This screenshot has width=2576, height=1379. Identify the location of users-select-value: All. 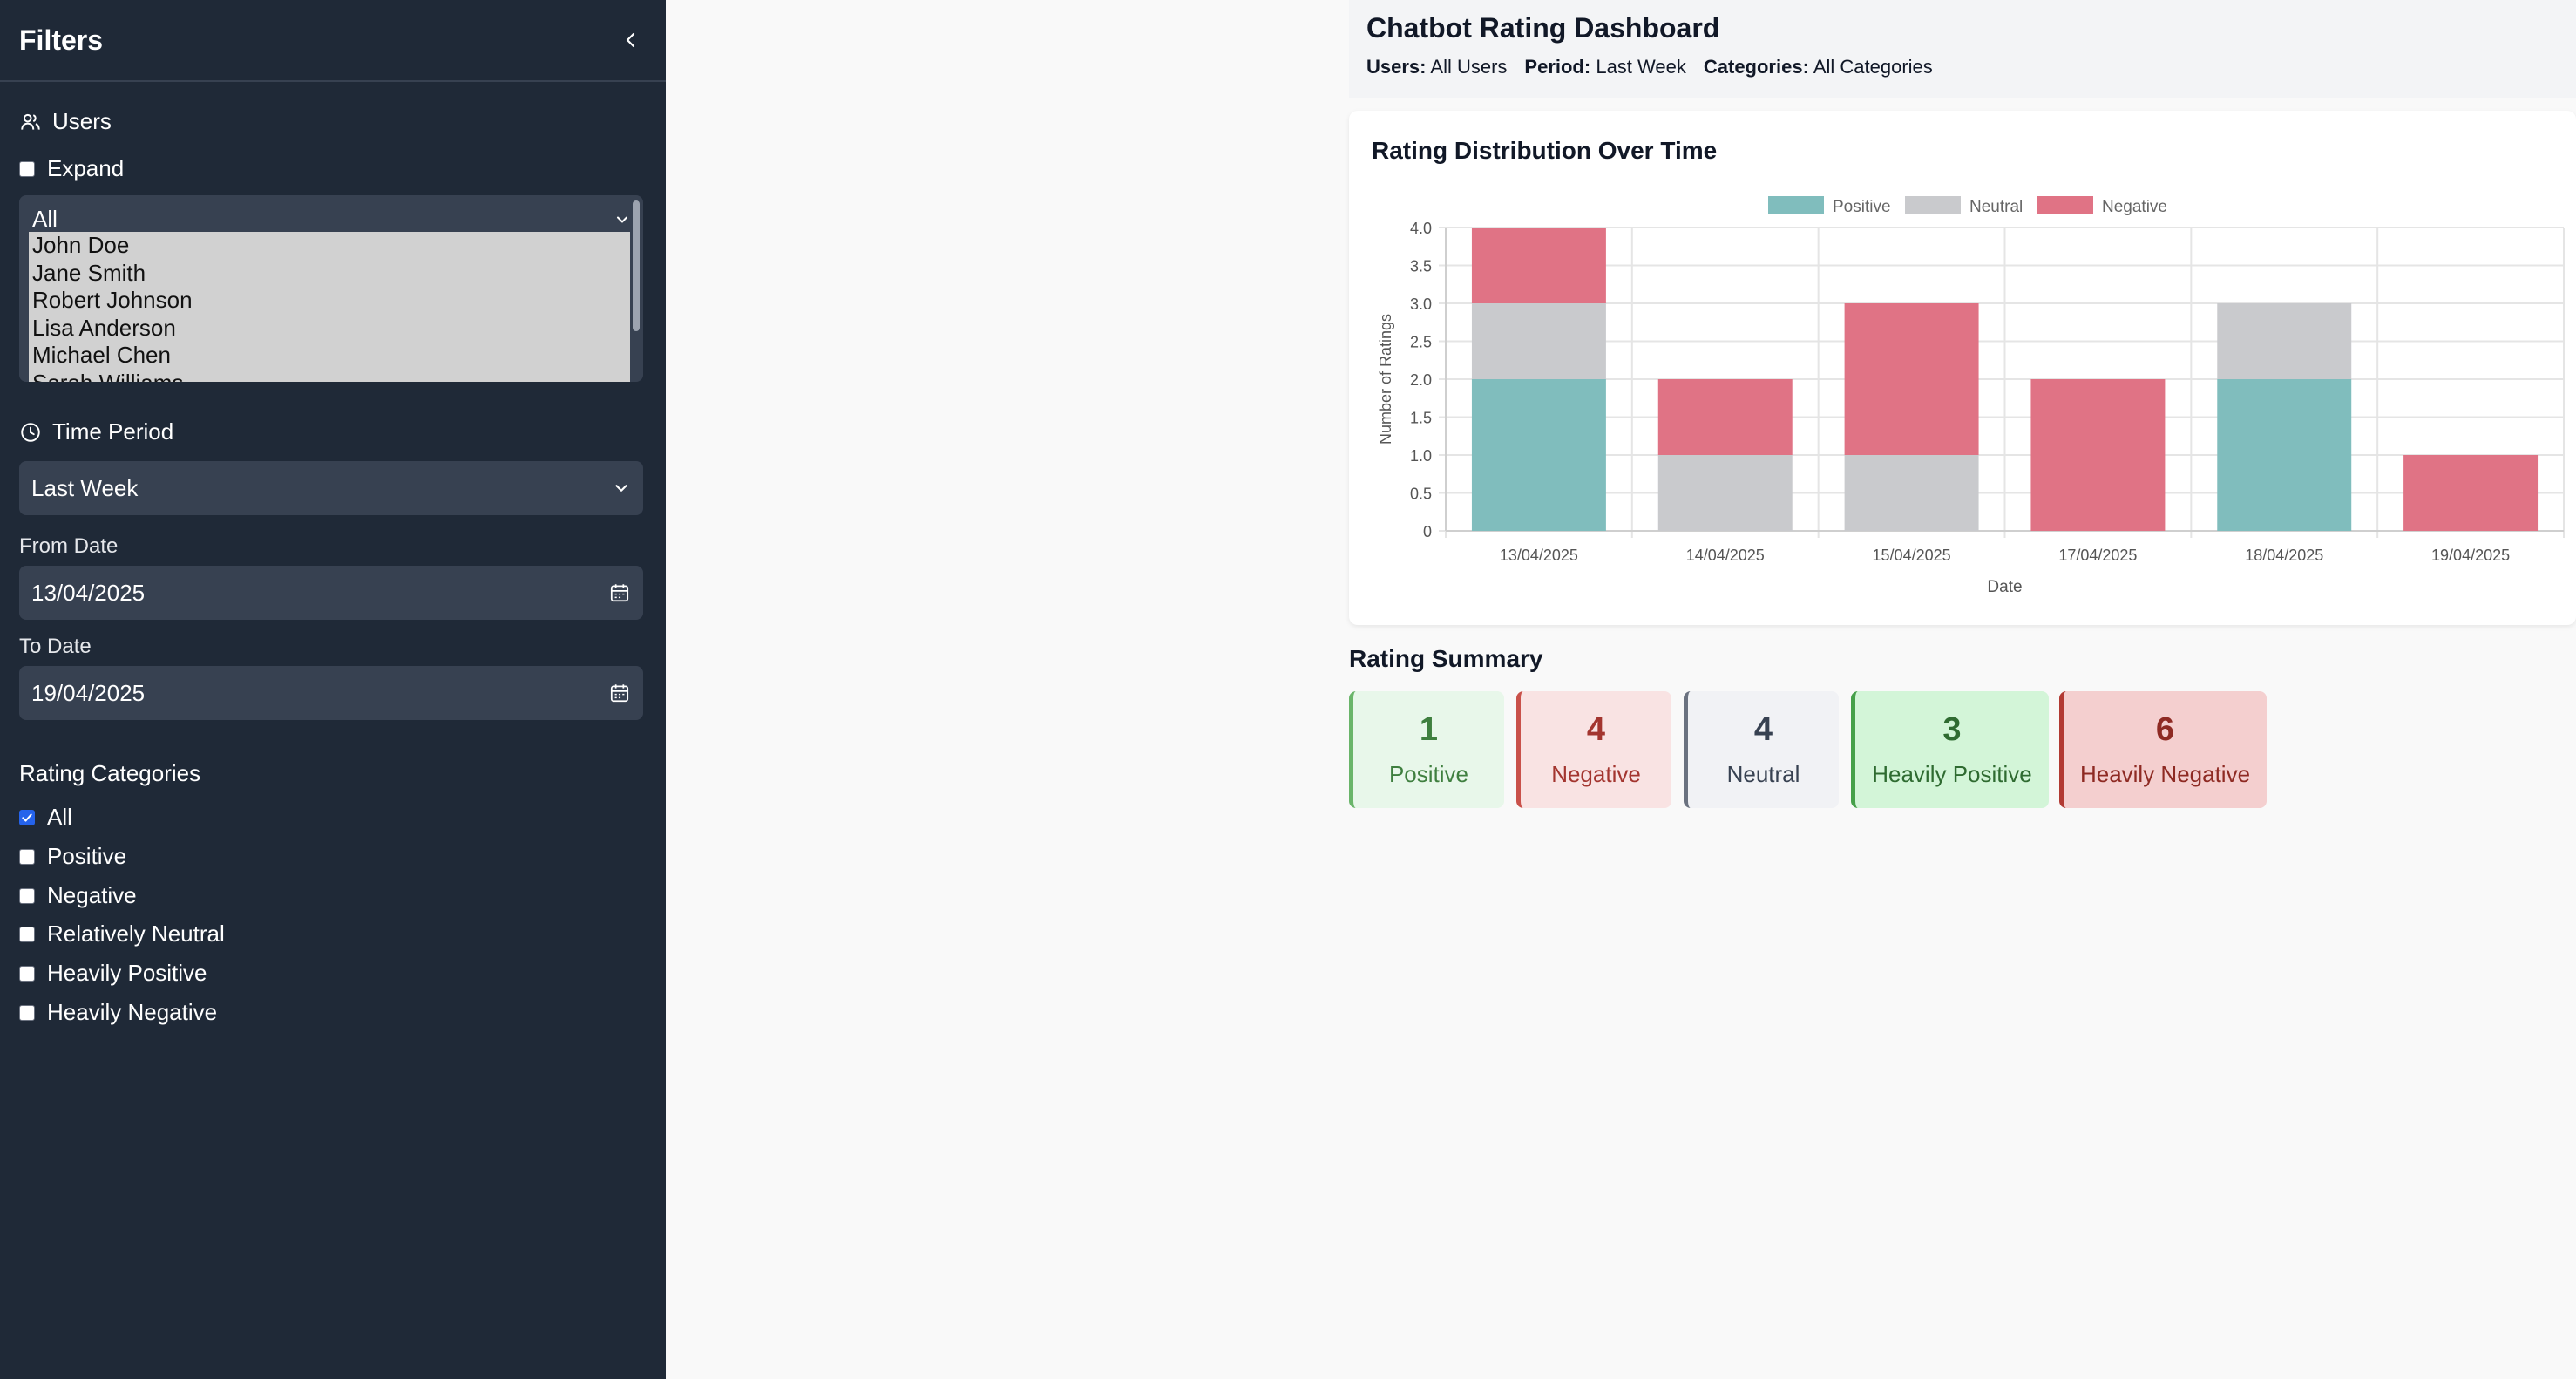
(45, 219).